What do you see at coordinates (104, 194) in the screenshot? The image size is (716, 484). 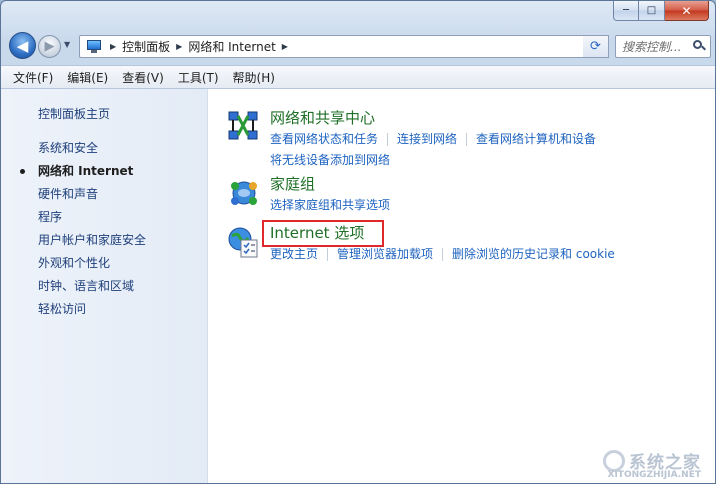 I see `sidebar-item-hardware-sound: 硬件和声音` at bounding box center [104, 194].